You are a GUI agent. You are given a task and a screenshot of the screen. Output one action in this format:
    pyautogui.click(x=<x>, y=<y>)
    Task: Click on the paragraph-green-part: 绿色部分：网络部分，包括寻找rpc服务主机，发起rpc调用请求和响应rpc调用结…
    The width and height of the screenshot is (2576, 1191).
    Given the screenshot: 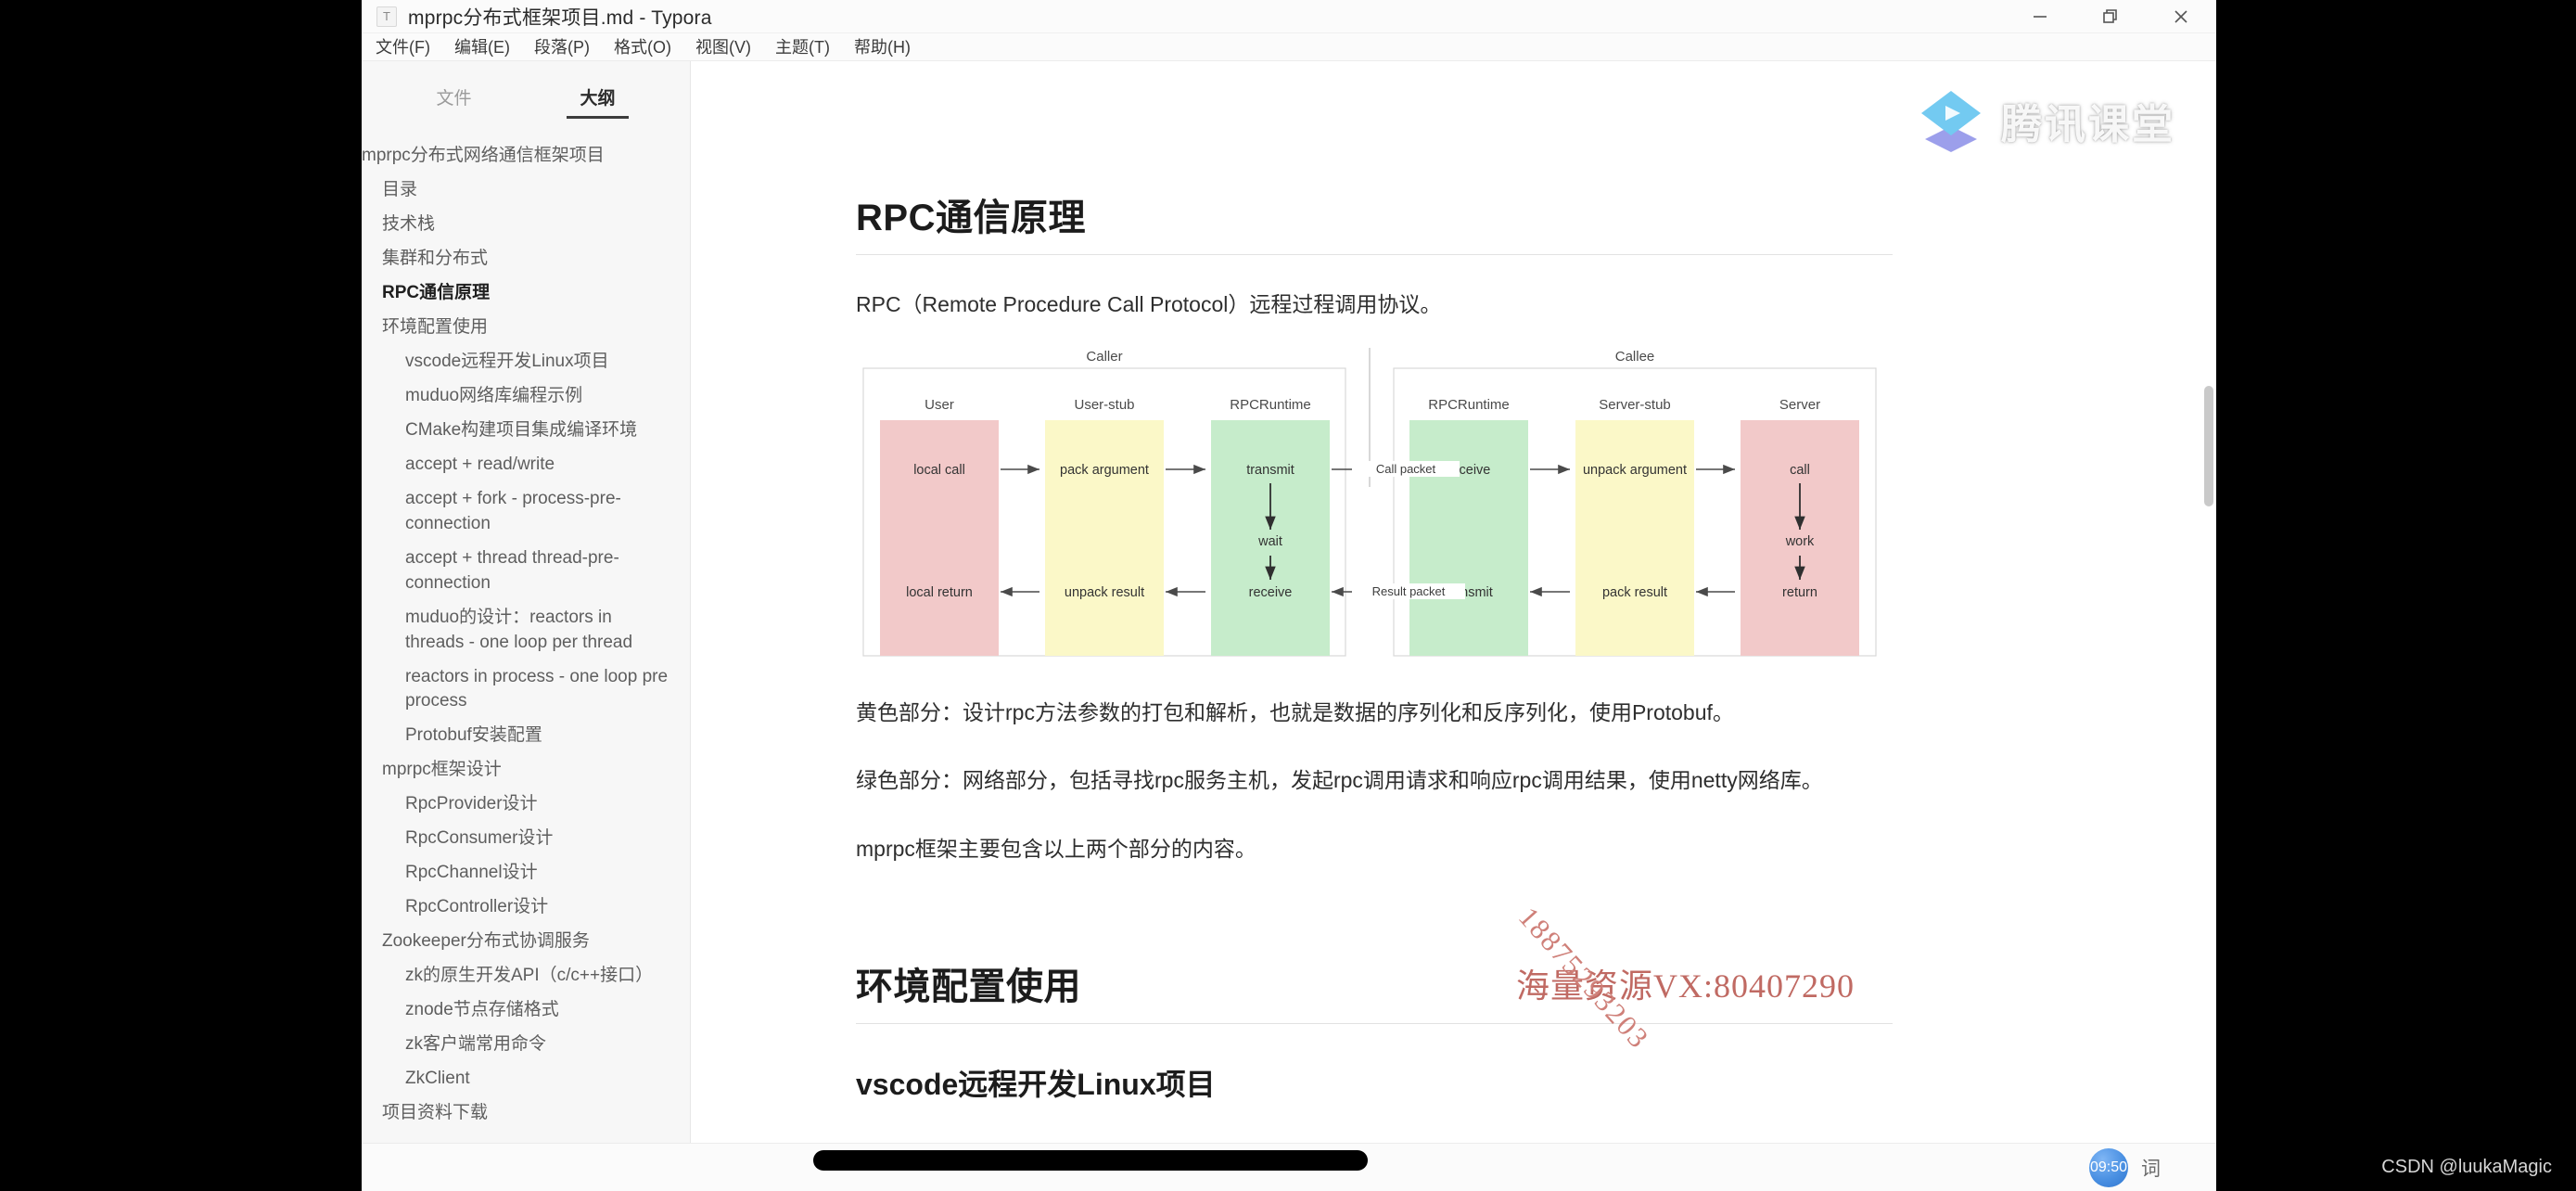 What is the action you would take?
    pyautogui.click(x=1339, y=780)
    